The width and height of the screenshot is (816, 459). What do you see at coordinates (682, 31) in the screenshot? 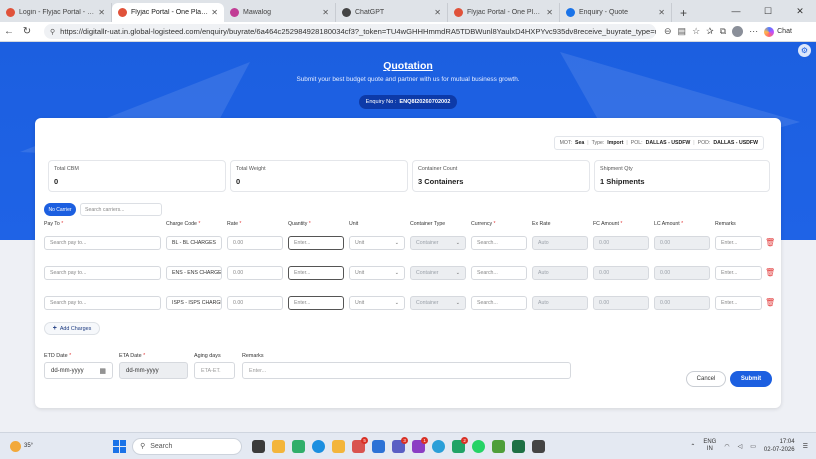
I see `reader-icon: ▤` at bounding box center [682, 31].